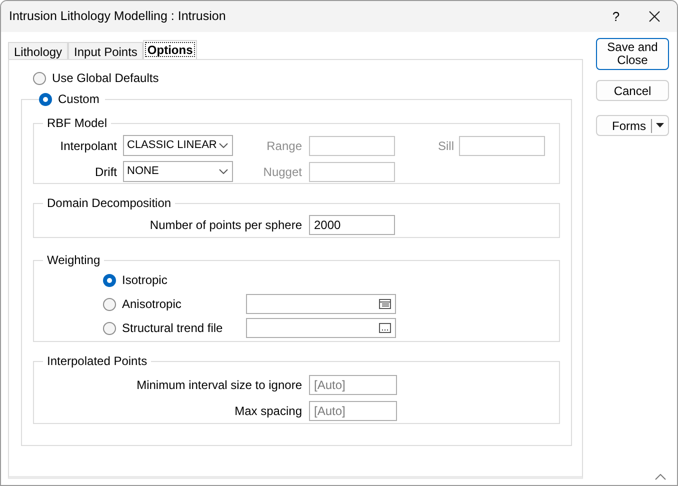 This screenshot has height=486, width=678. I want to click on group-title: Domain Decomposition, so click(109, 203).